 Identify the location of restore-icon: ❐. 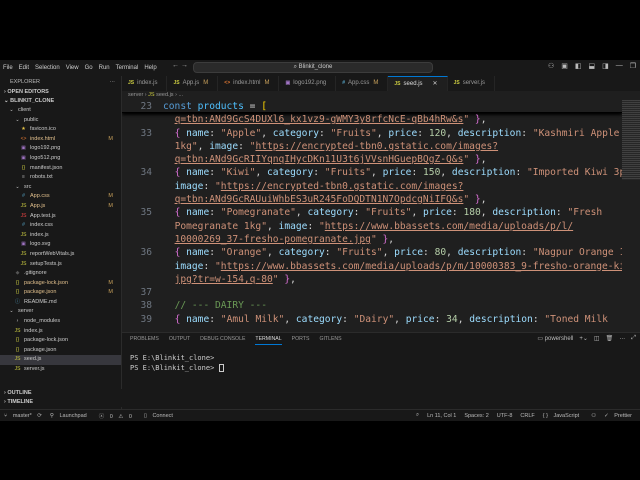
(633, 66).